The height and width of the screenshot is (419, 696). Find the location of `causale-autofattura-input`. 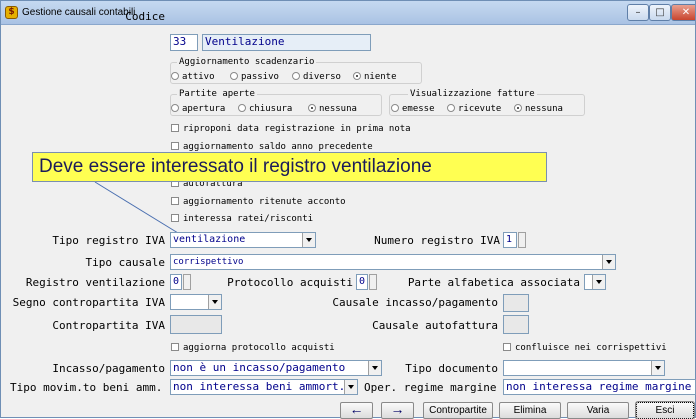

causale-autofattura-input is located at coordinates (516, 324).